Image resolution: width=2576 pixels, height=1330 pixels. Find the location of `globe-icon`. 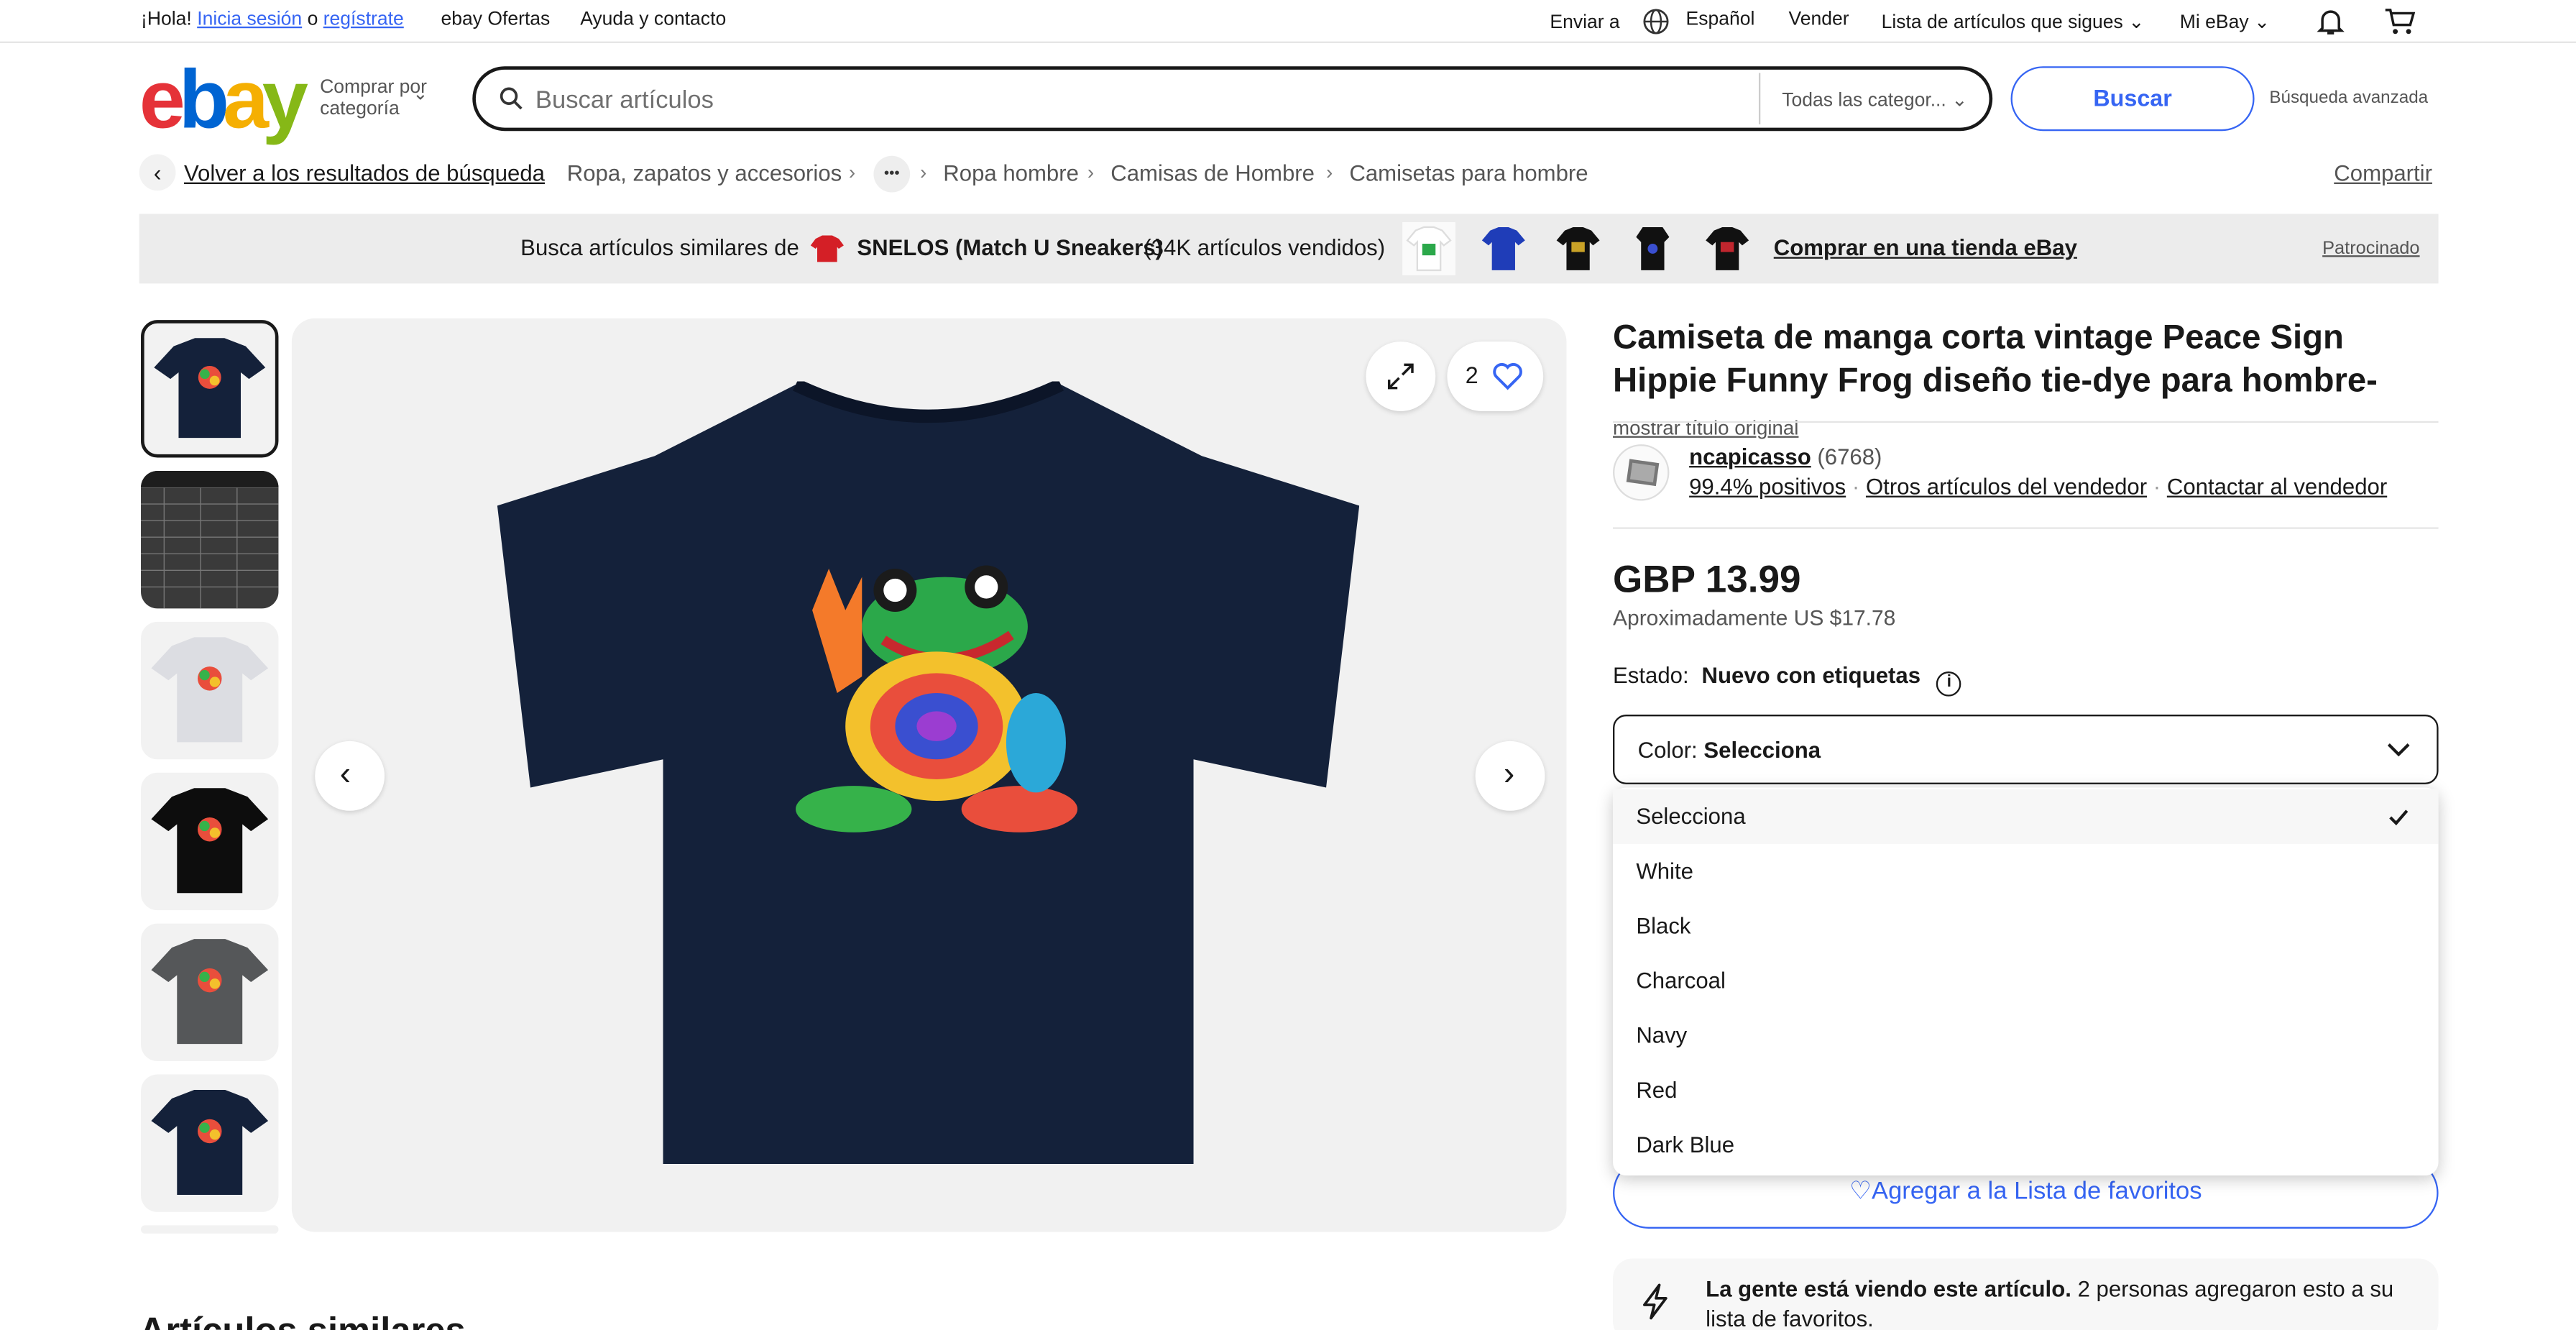

globe-icon is located at coordinates (1656, 24).